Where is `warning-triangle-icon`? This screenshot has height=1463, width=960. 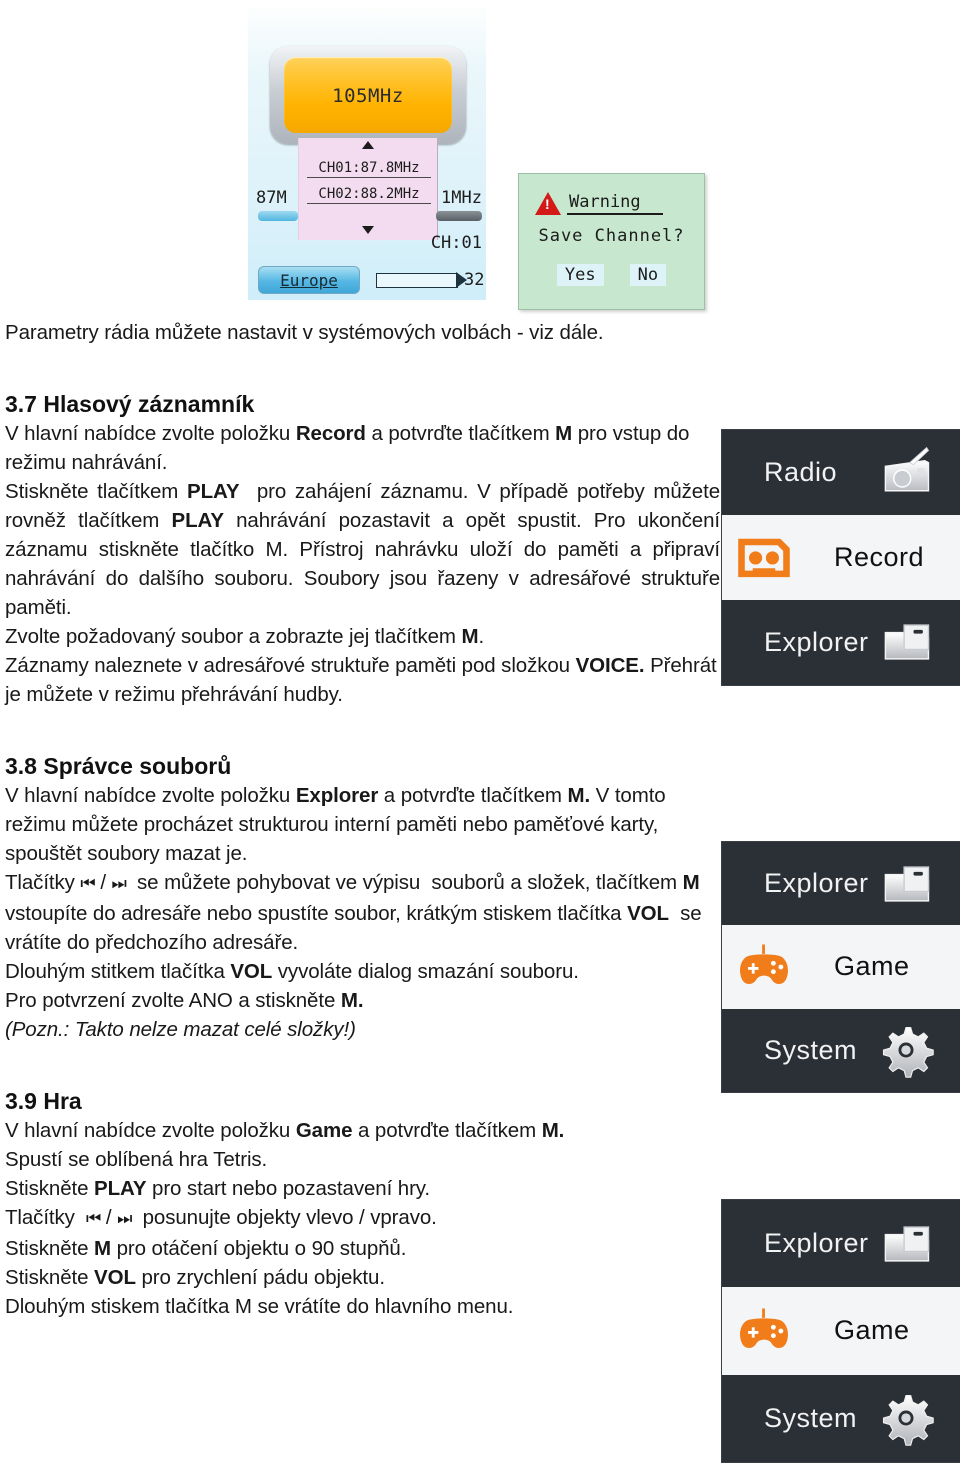 warning-triangle-icon is located at coordinates (548, 203).